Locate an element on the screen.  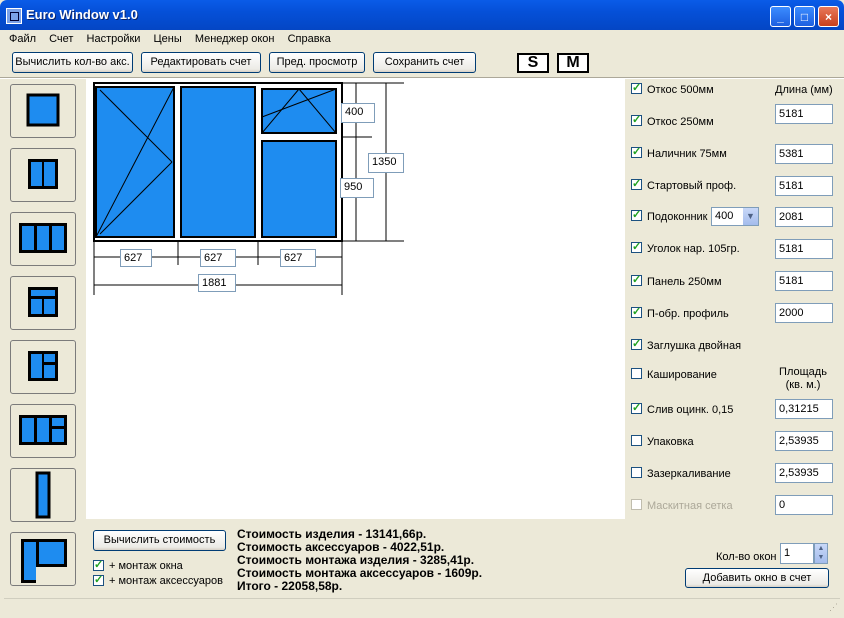
product-cost: Стоимость изделия - 13141,66р. is located at coordinates (332, 534).